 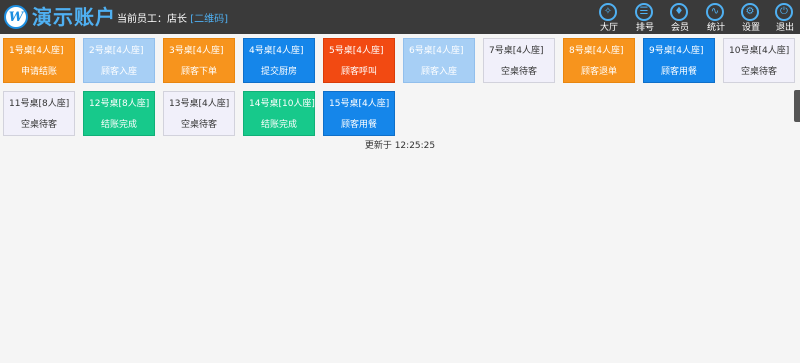 I want to click on table-name: 13号桌[4人座], so click(x=199, y=104).